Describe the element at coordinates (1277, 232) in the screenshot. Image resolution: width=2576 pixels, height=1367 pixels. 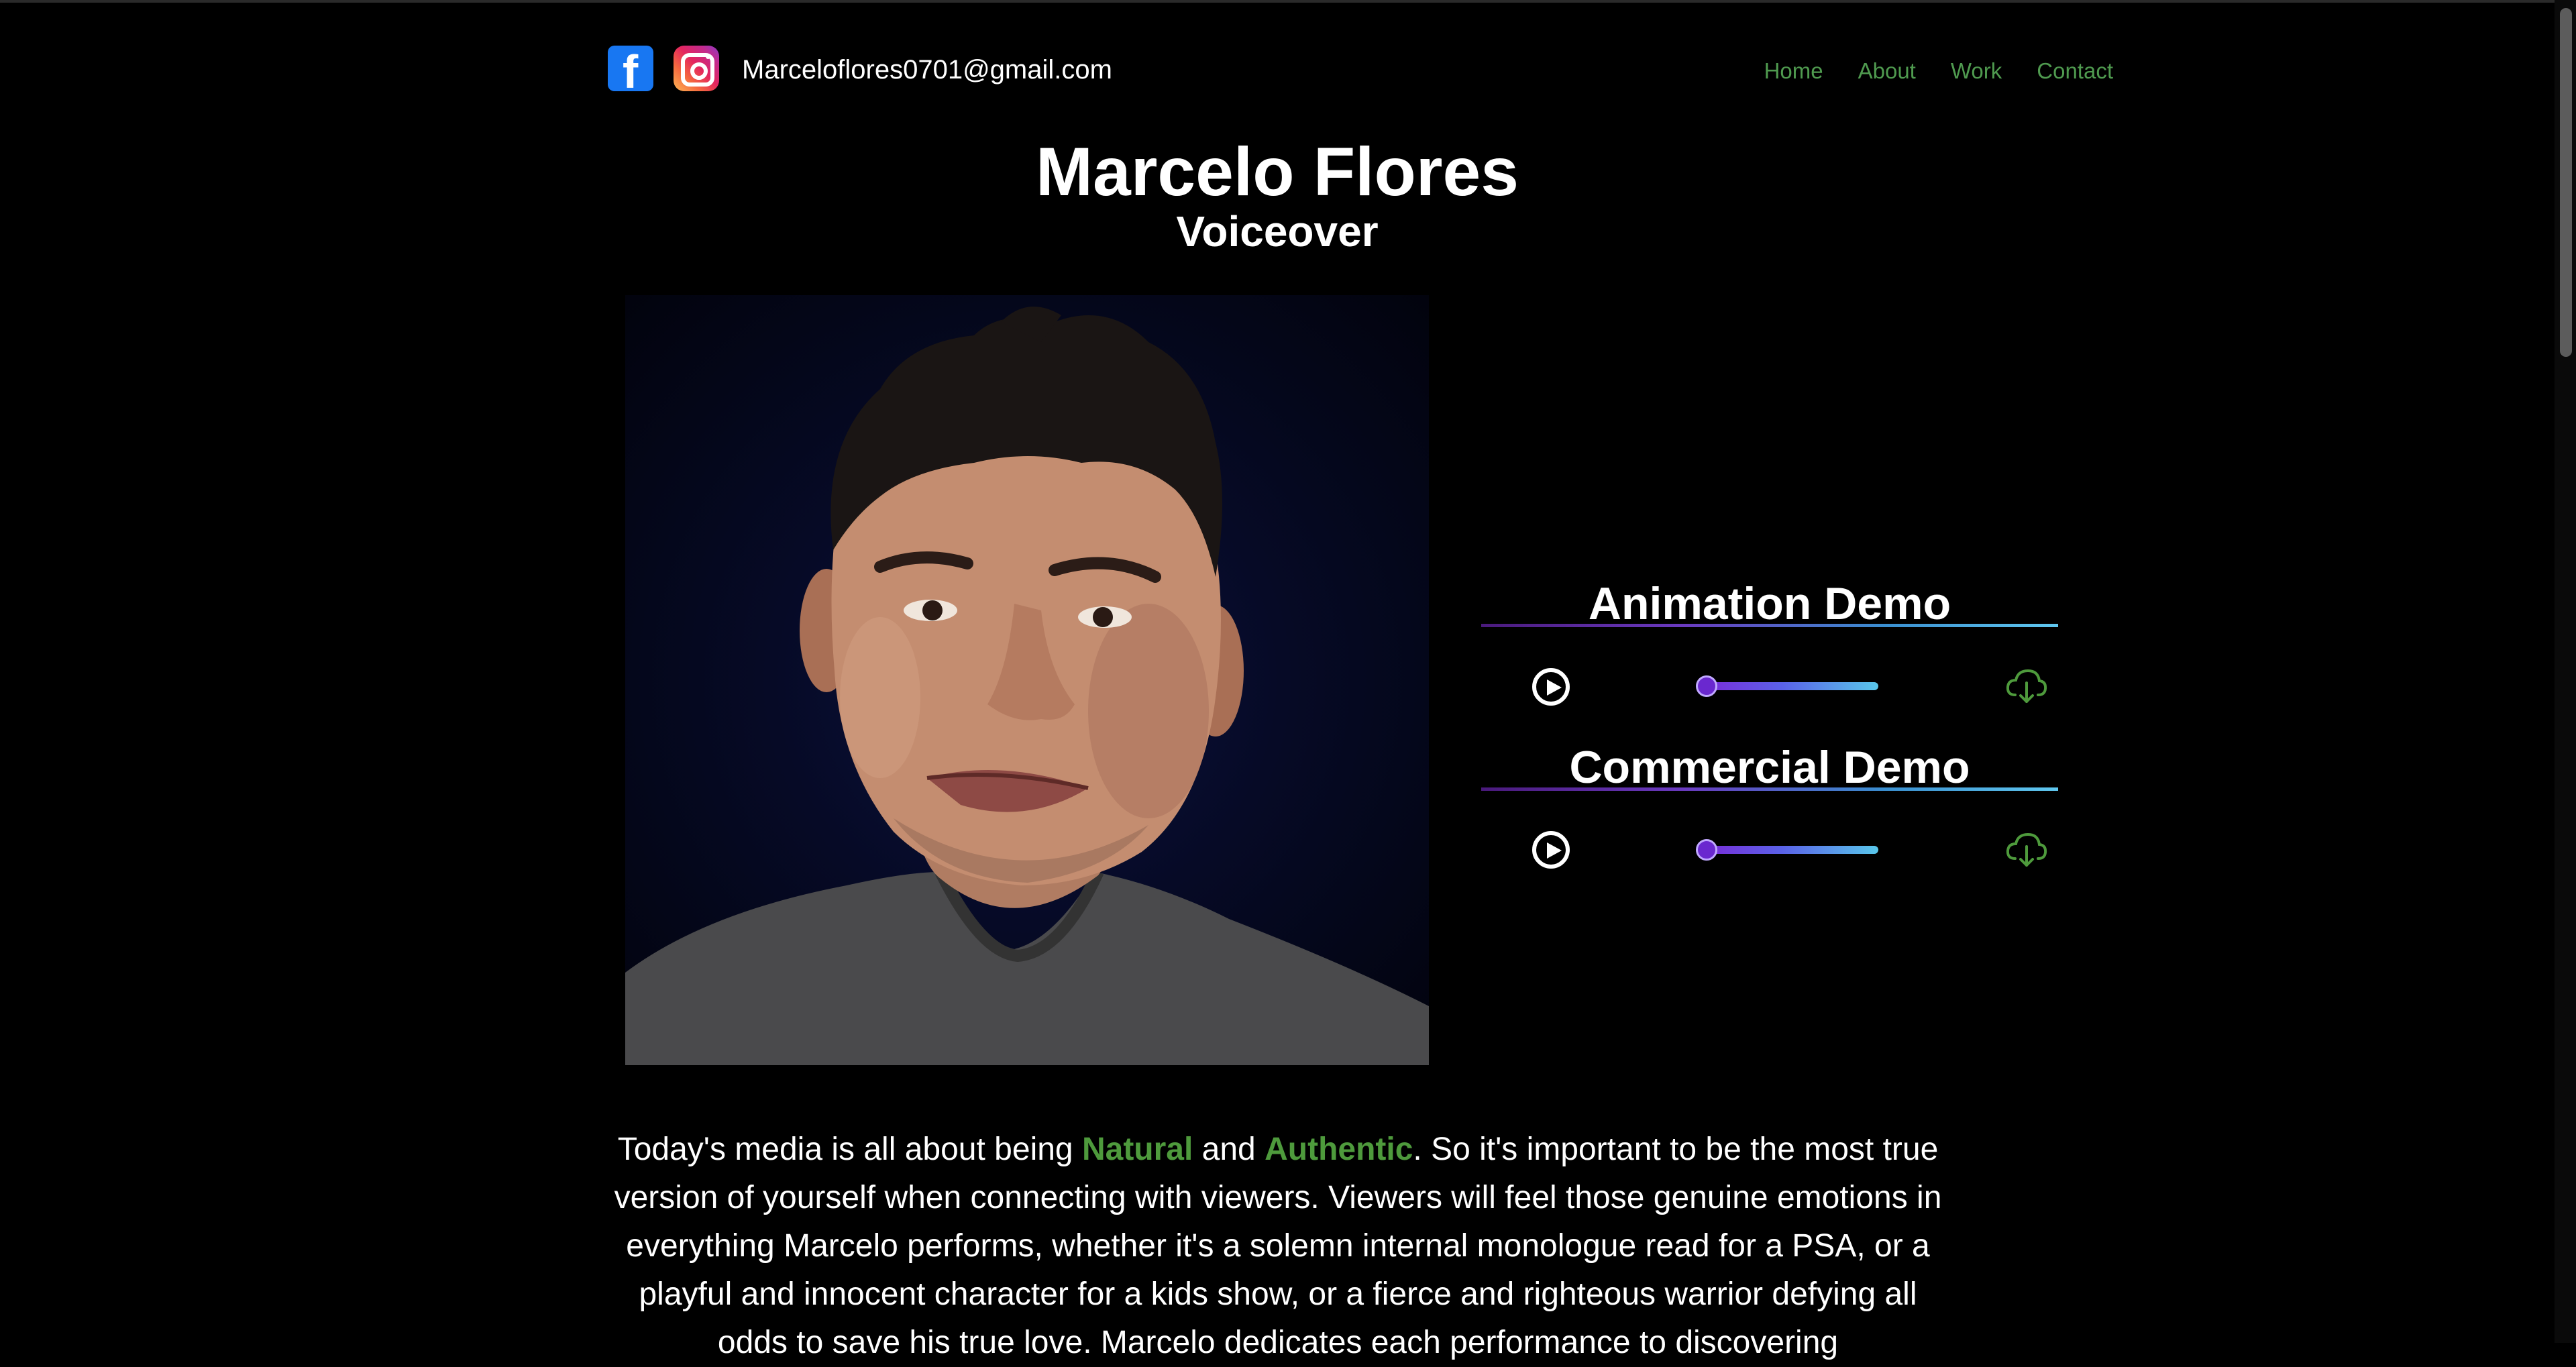
I see `page-subtitle: Voiceover` at that location.